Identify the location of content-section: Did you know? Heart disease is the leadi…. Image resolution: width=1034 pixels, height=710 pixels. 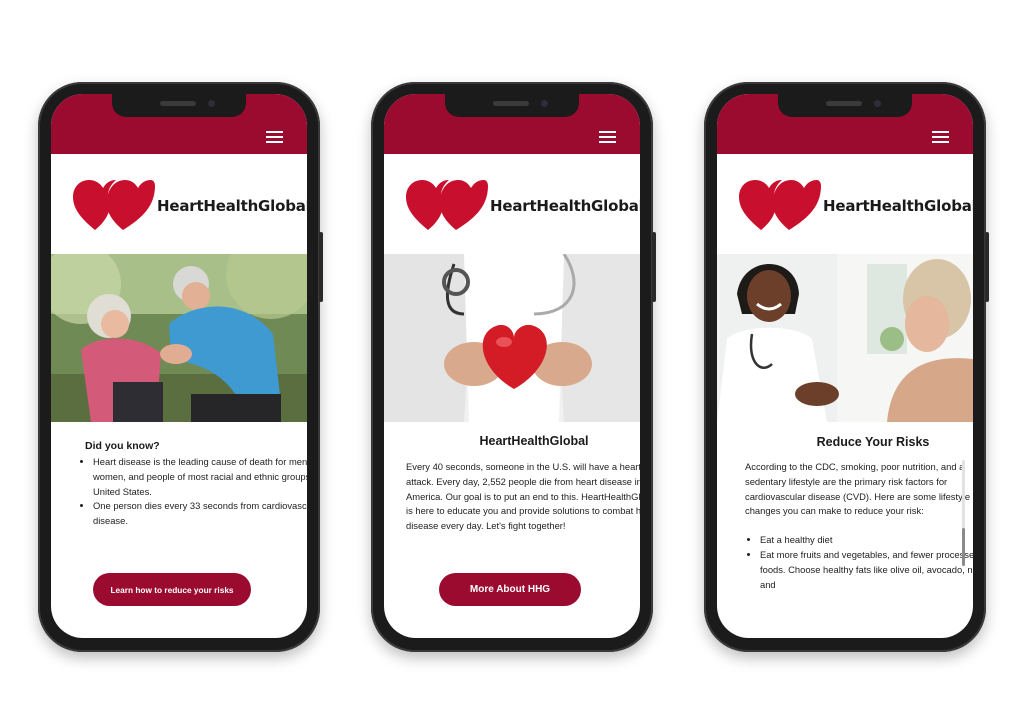
(179, 484).